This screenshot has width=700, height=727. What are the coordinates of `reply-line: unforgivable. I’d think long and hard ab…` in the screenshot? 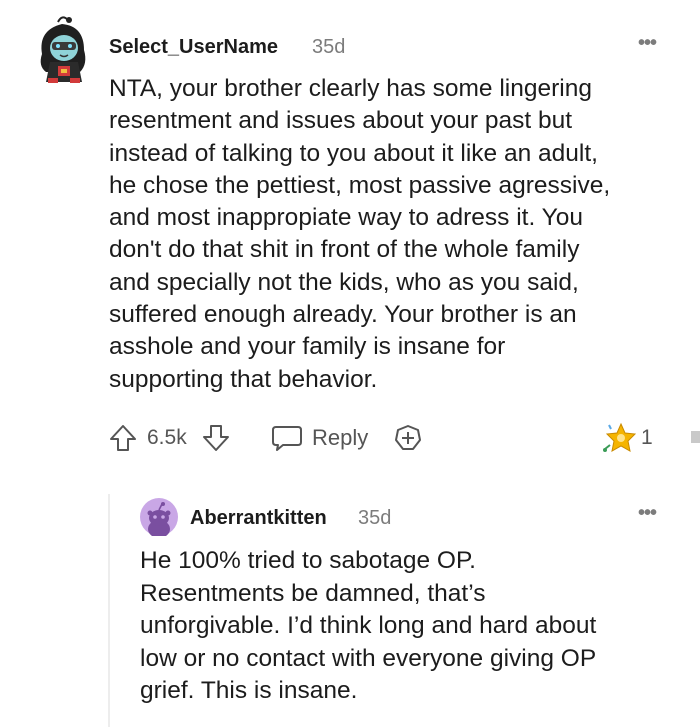 It's located at (368, 625).